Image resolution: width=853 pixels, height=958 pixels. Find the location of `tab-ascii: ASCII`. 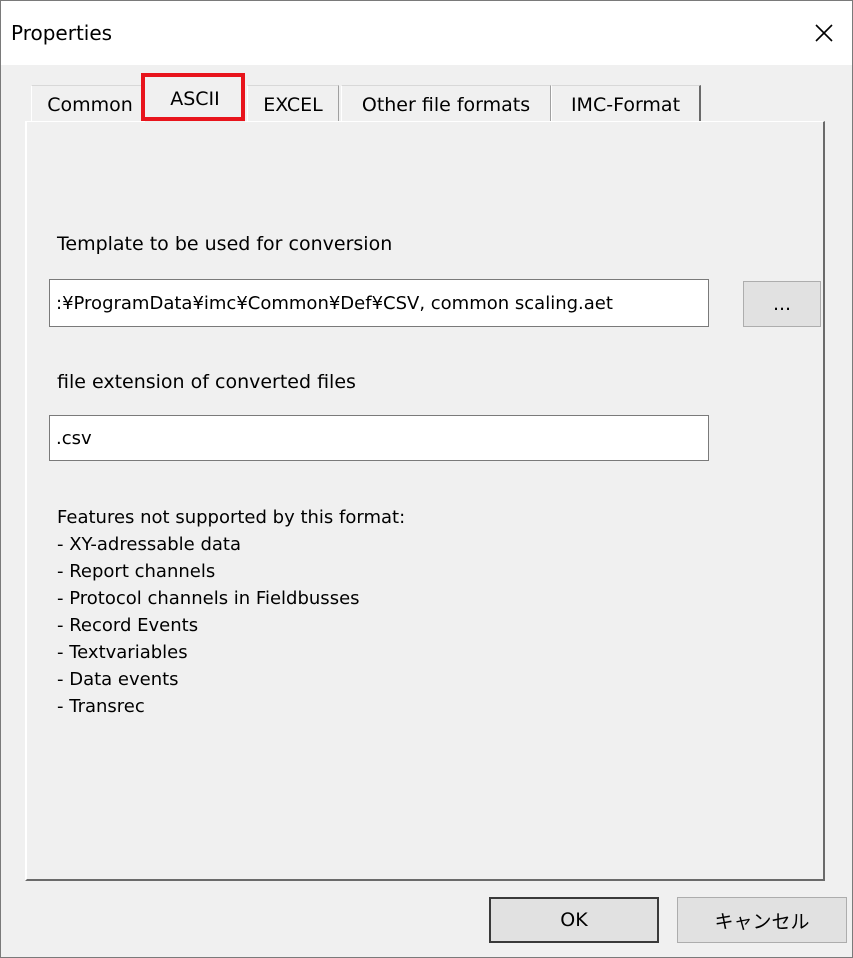

tab-ascii: ASCII is located at coordinates (195, 99).